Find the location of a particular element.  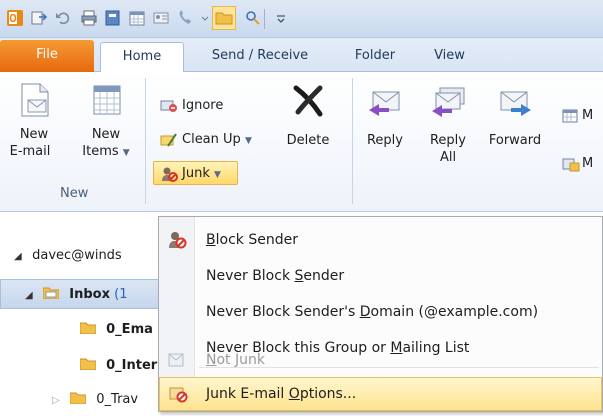

meeting-button: M is located at coordinates (576, 116).